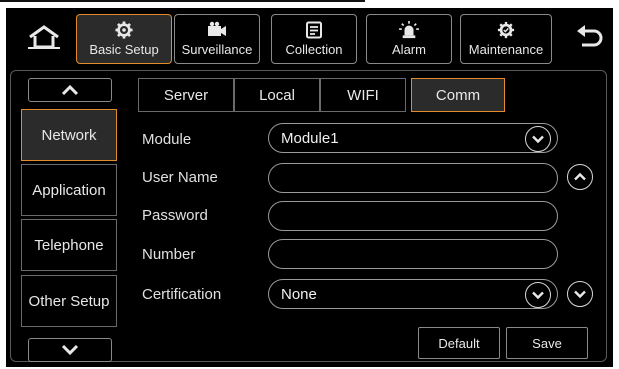 The image size is (619, 369). I want to click on module-select: Module1, so click(413, 138).